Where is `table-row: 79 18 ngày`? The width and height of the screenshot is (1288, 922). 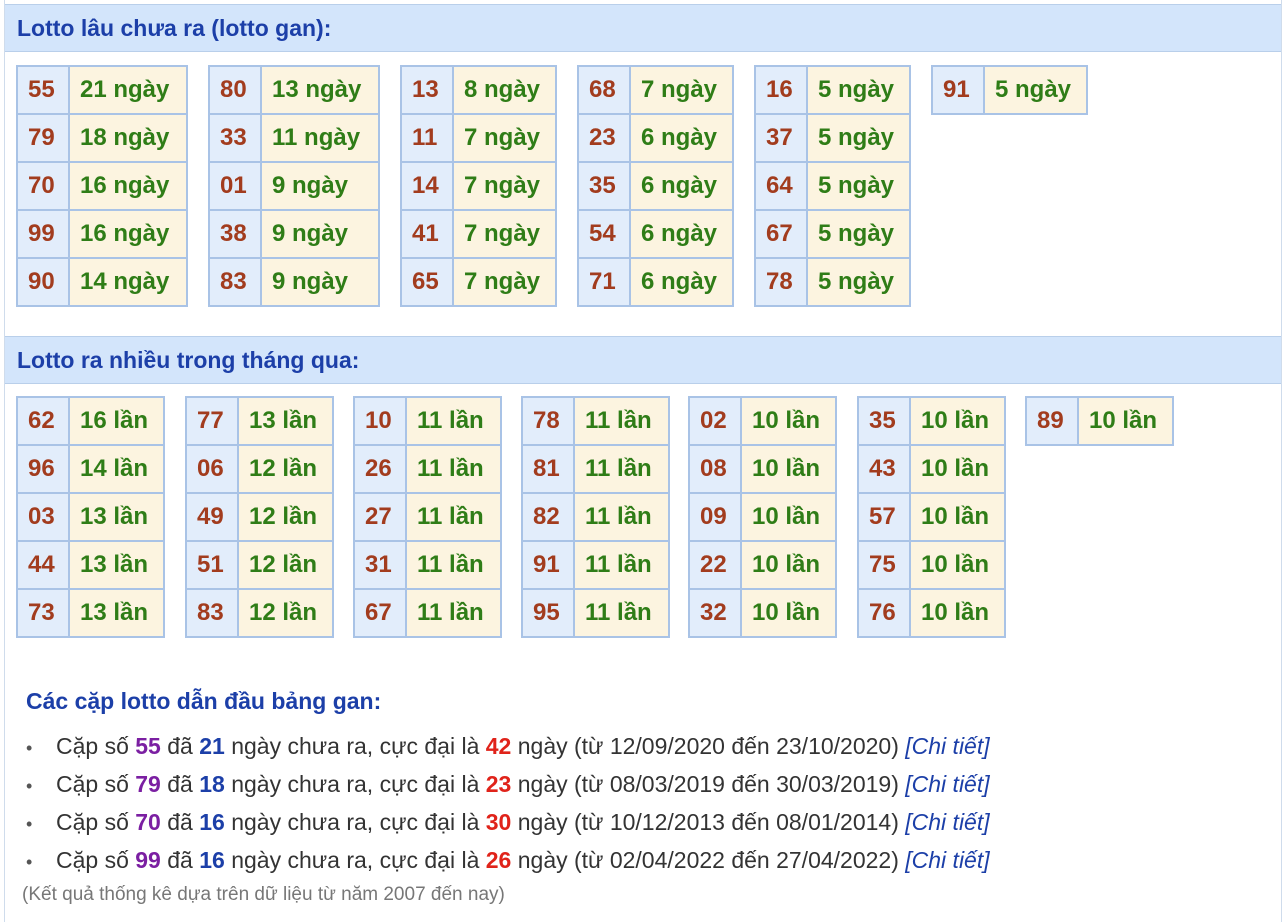 table-row: 79 18 ngày is located at coordinates (102, 138).